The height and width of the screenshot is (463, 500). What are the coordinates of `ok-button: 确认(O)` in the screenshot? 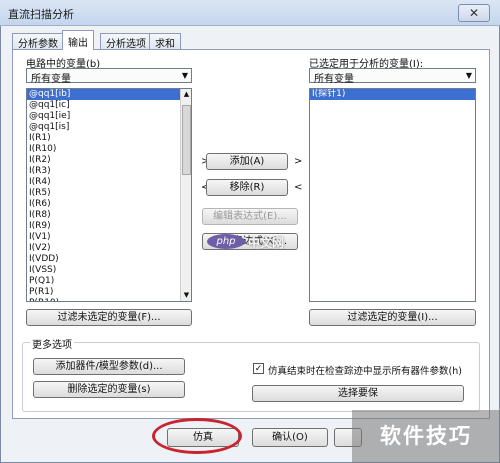 It's located at (290, 437).